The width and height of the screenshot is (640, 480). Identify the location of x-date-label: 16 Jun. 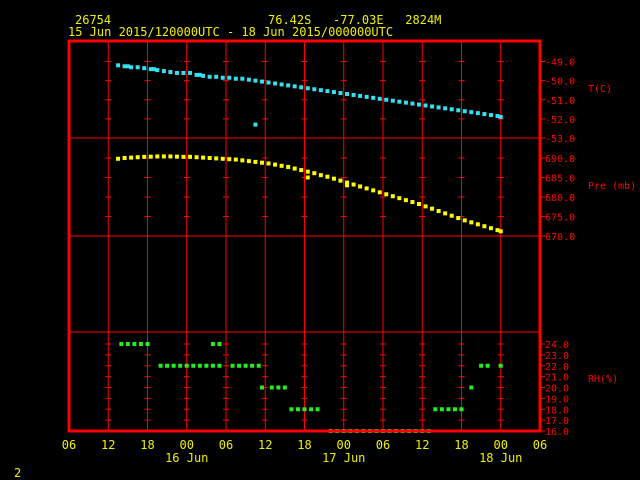
(186, 458).